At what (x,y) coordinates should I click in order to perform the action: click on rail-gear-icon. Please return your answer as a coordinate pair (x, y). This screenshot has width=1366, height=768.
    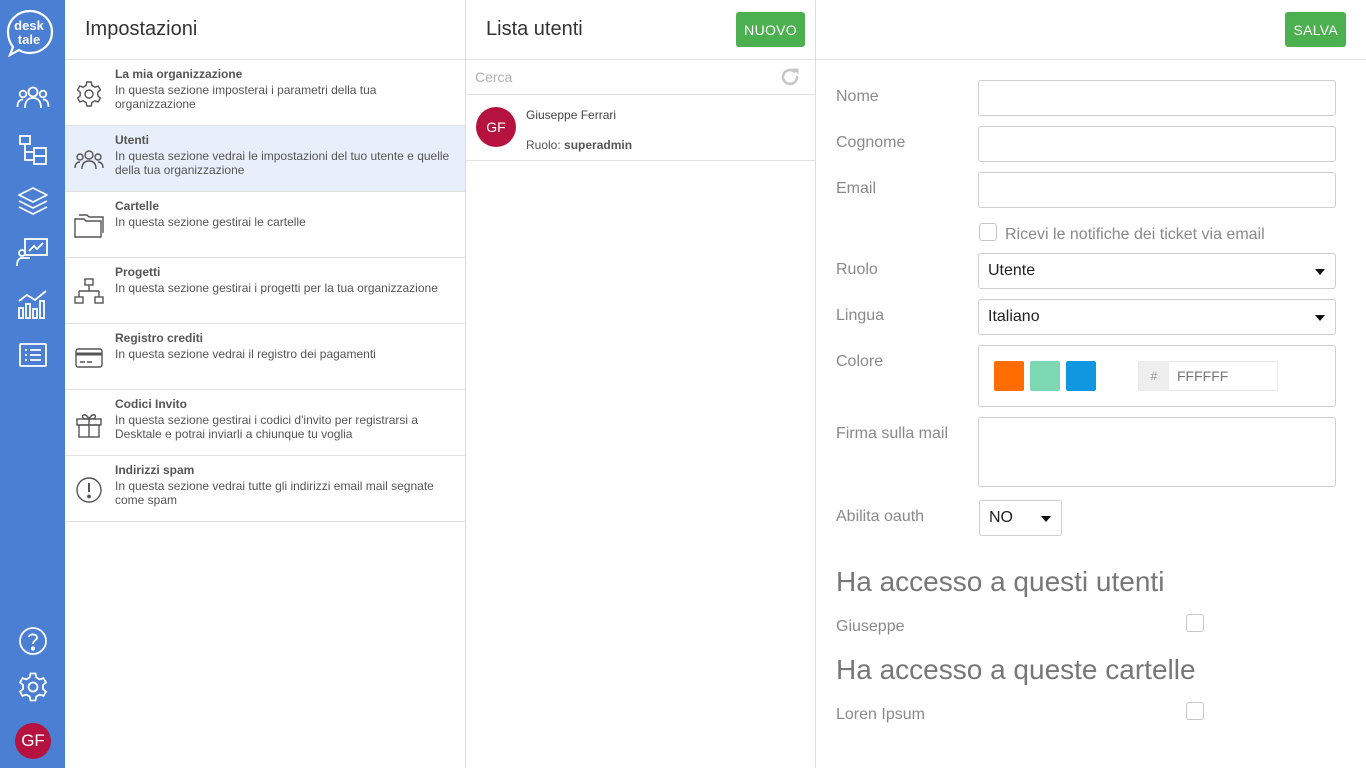
    Looking at the image, I should click on (33, 687).